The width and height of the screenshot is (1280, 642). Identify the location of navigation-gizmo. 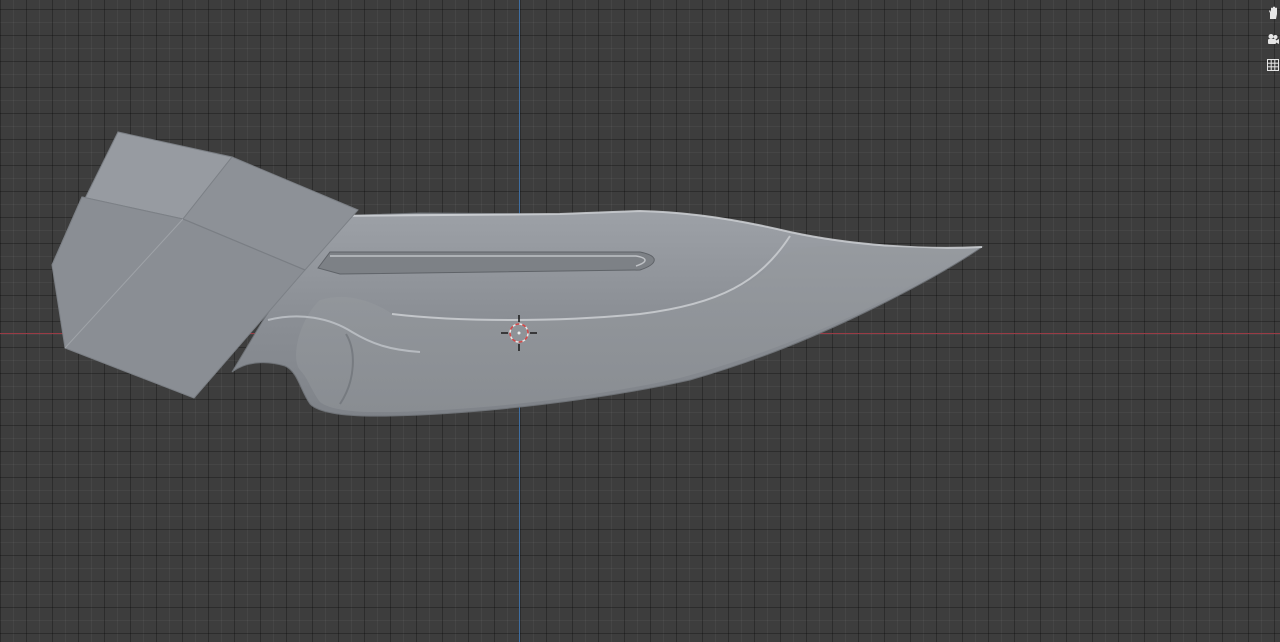
(1273, 39).